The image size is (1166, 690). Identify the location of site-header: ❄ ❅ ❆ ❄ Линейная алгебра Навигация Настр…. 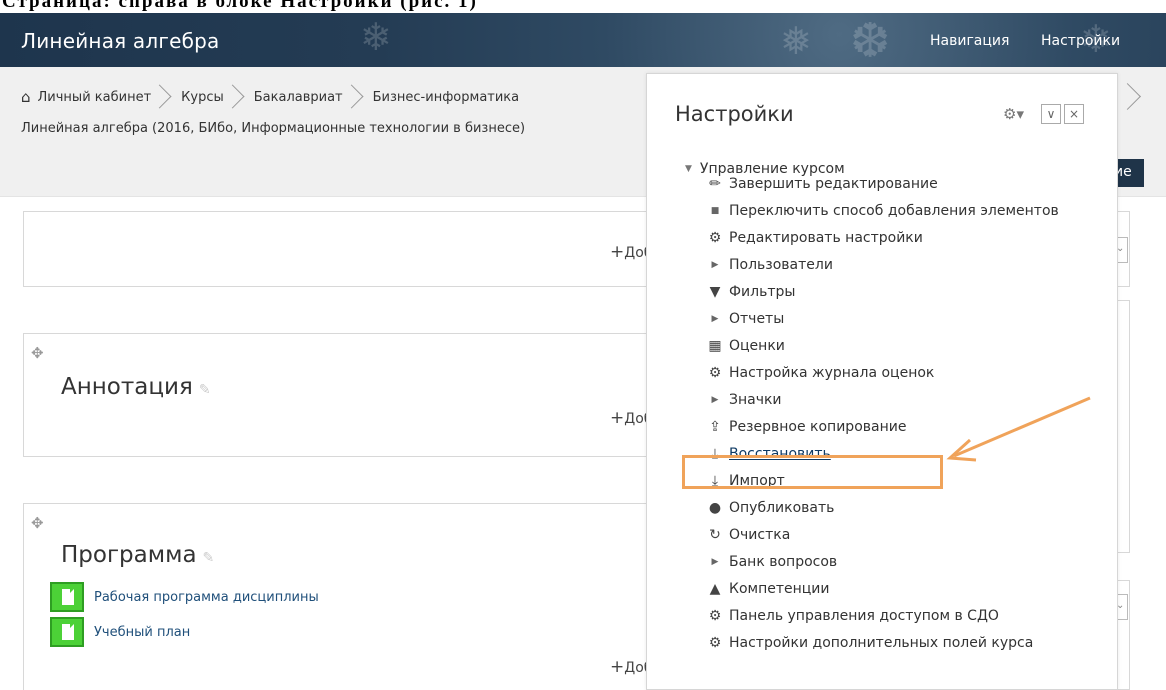
(583, 41).